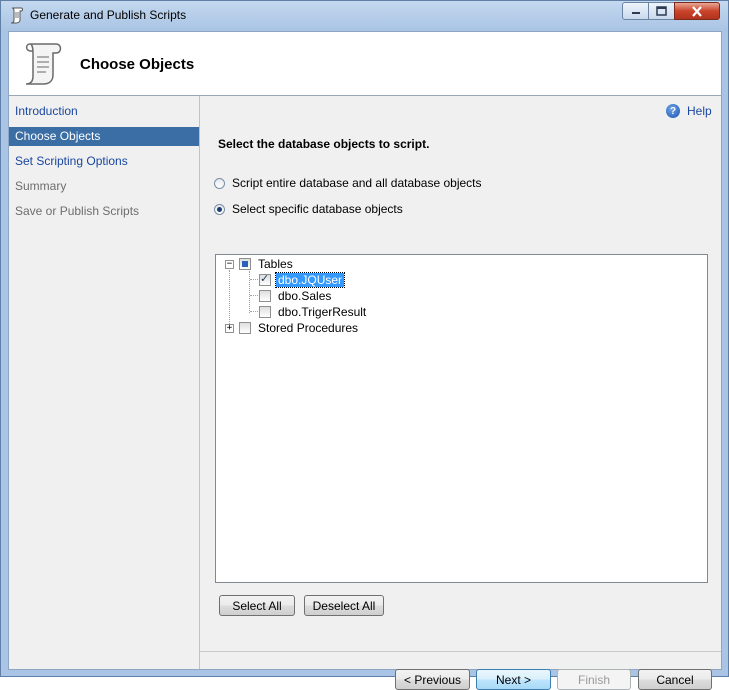 The image size is (729, 690). I want to click on page-header: Choose Objects, so click(365, 64).